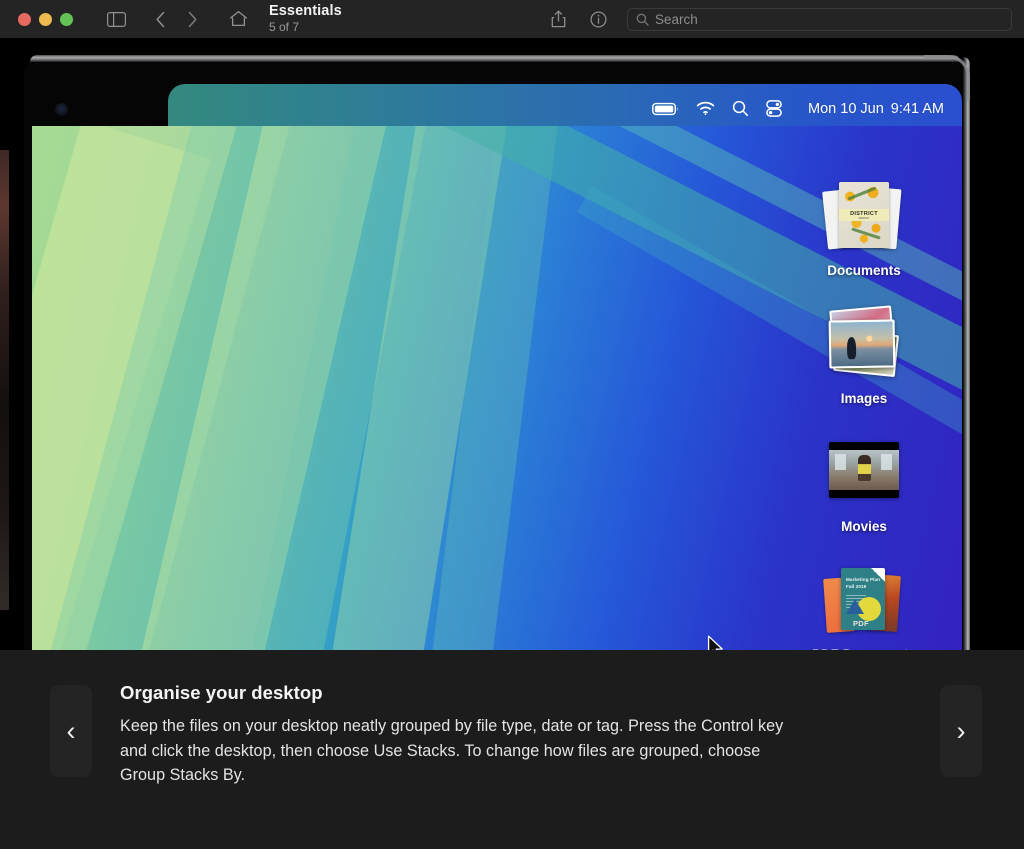 This screenshot has height=849, width=1024. I want to click on forward-button, so click(192, 19).